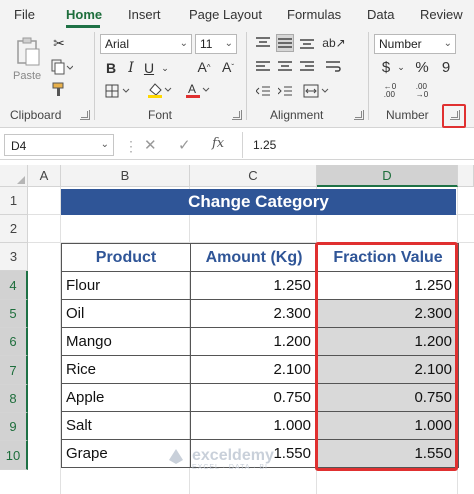 The height and width of the screenshot is (494, 474). Describe the element at coordinates (285, 43) in the screenshot. I see `align-middle-icon` at that location.